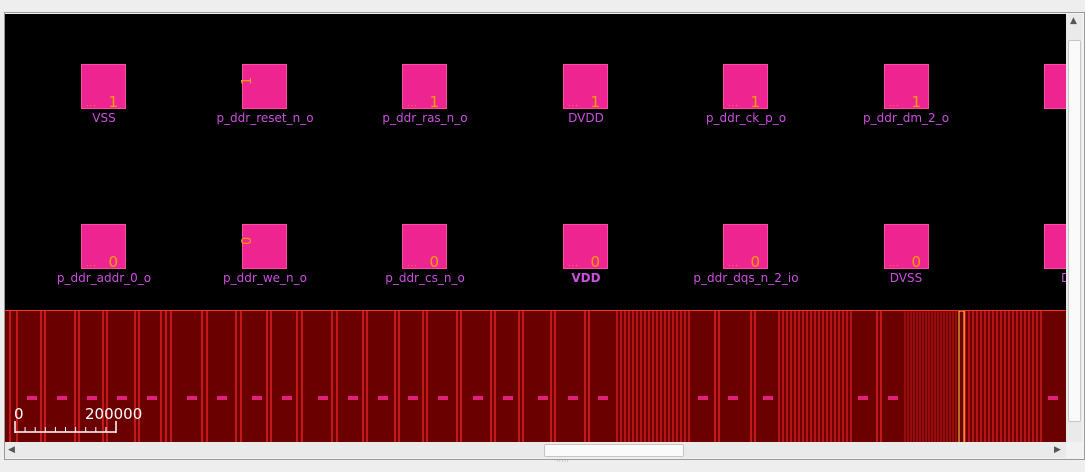 The image size is (1085, 472). I want to click on scale-start-label: 0, so click(19, 414).